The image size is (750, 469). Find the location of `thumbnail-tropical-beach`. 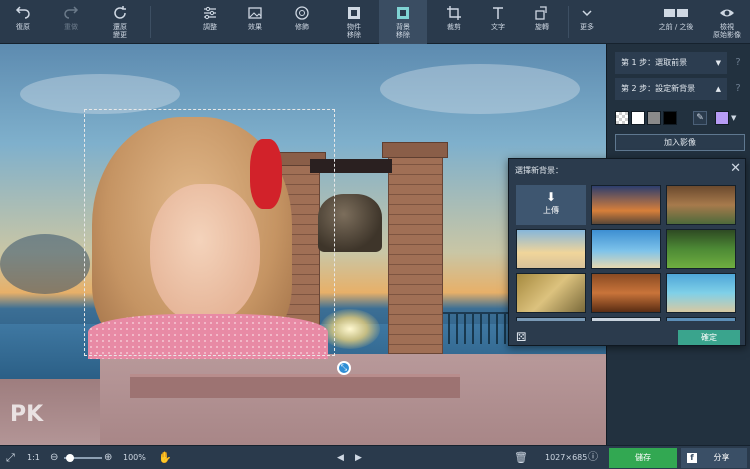

thumbnail-tropical-beach is located at coordinates (626, 249).